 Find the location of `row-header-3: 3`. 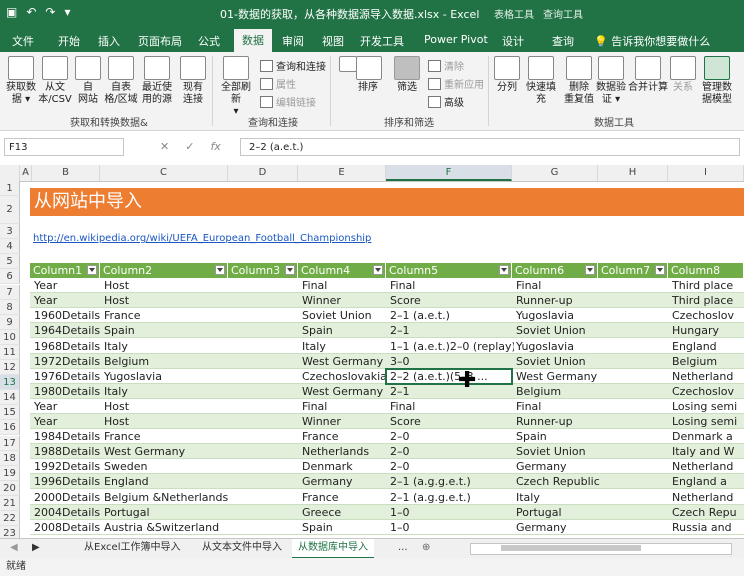

row-header-3: 3 is located at coordinates (10, 232).